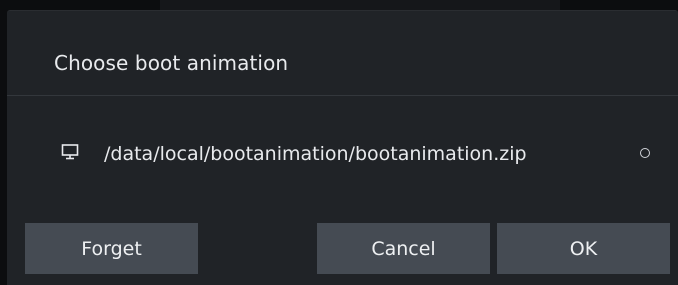  Describe the element at coordinates (360, 5) in the screenshot. I see `background-window-edge` at that location.